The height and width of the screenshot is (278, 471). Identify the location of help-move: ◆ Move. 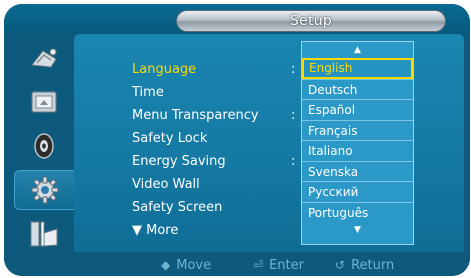
(186, 265).